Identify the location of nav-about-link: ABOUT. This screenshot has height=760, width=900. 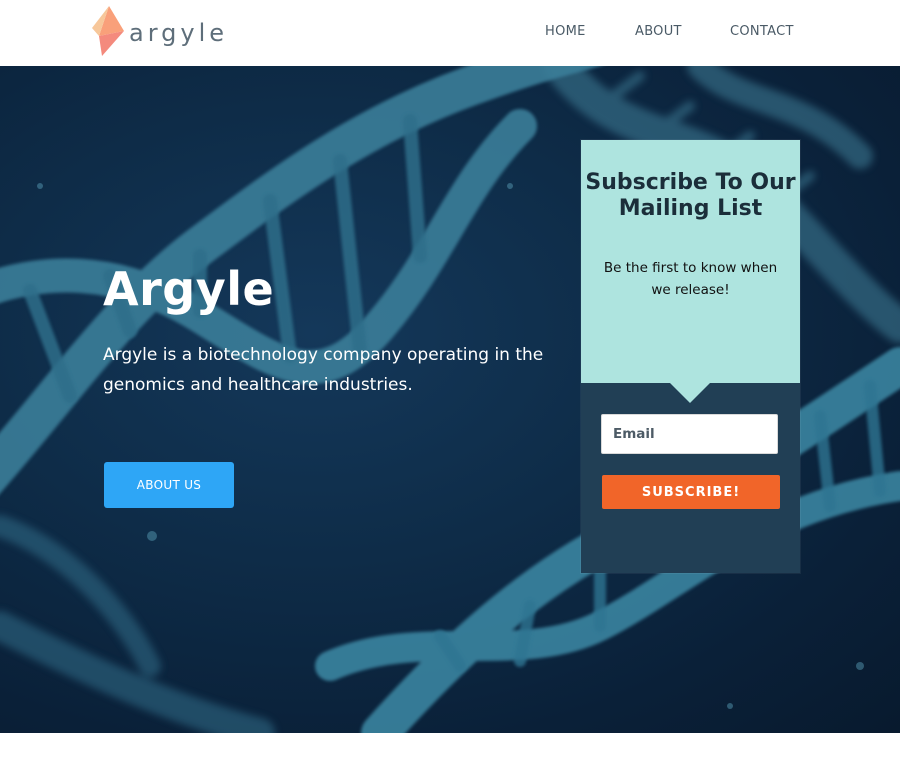
(658, 31).